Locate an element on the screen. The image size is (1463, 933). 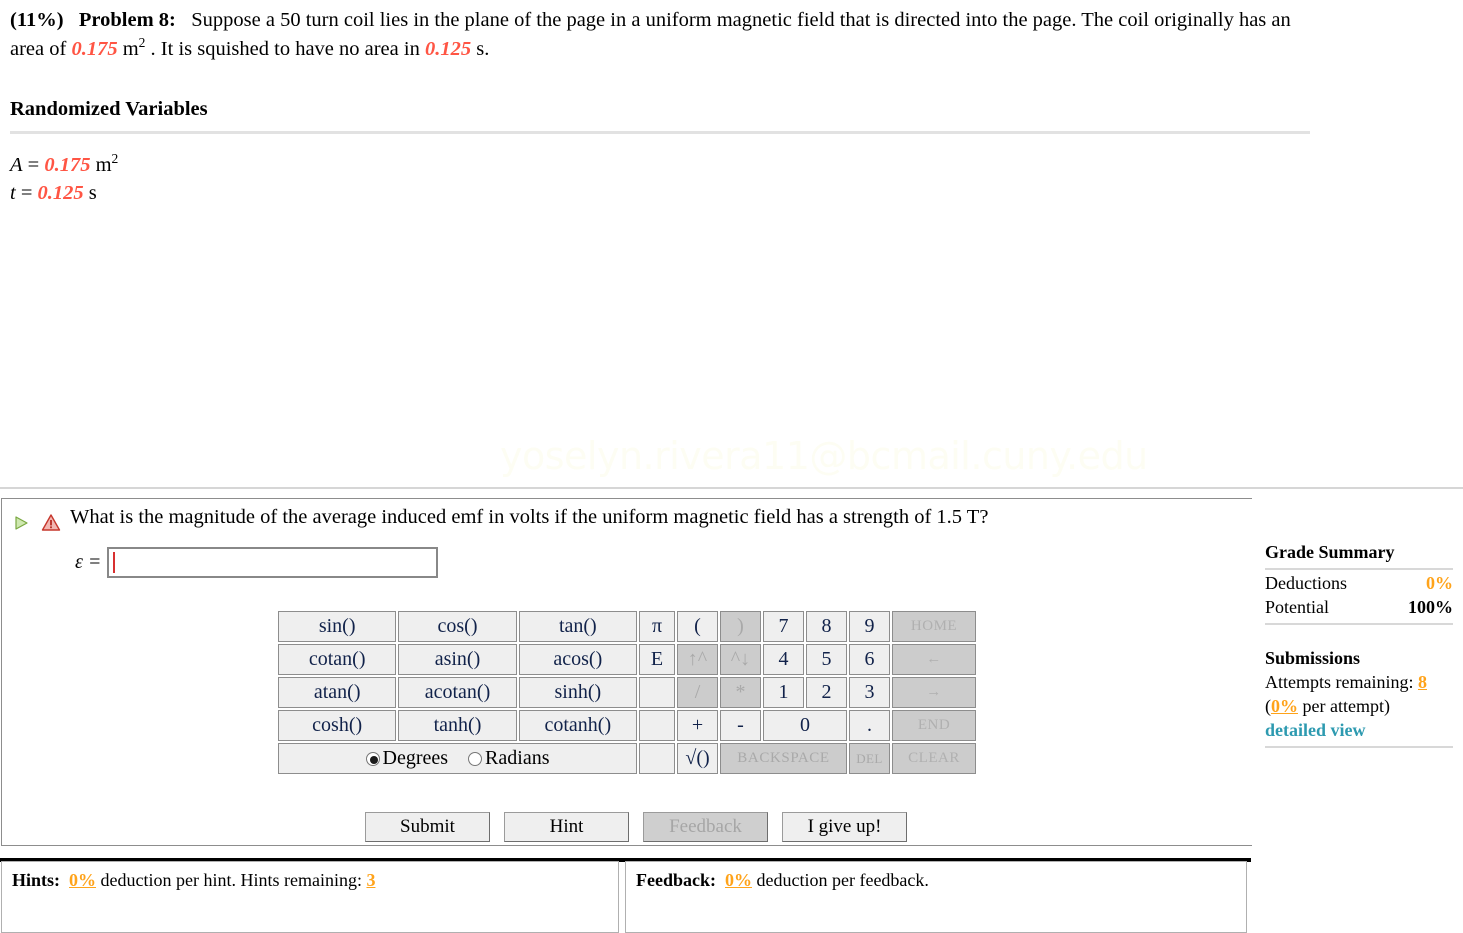
section-divider is located at coordinates (731, 488).